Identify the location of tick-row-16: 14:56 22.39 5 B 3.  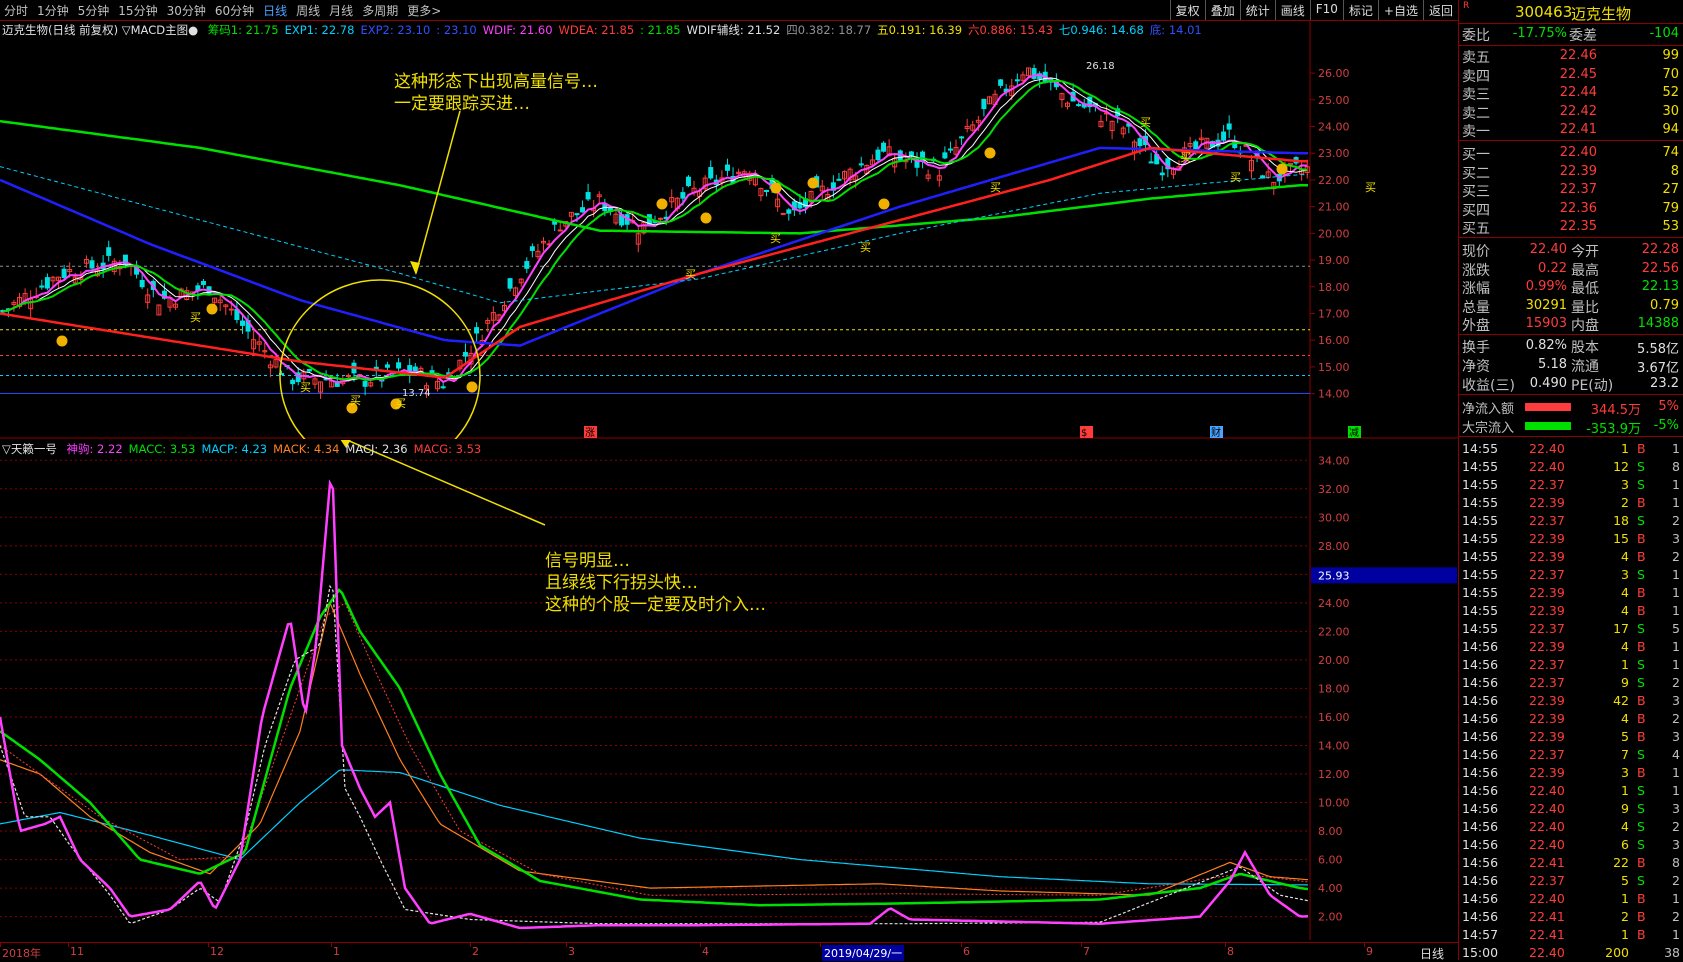
(1571, 737).